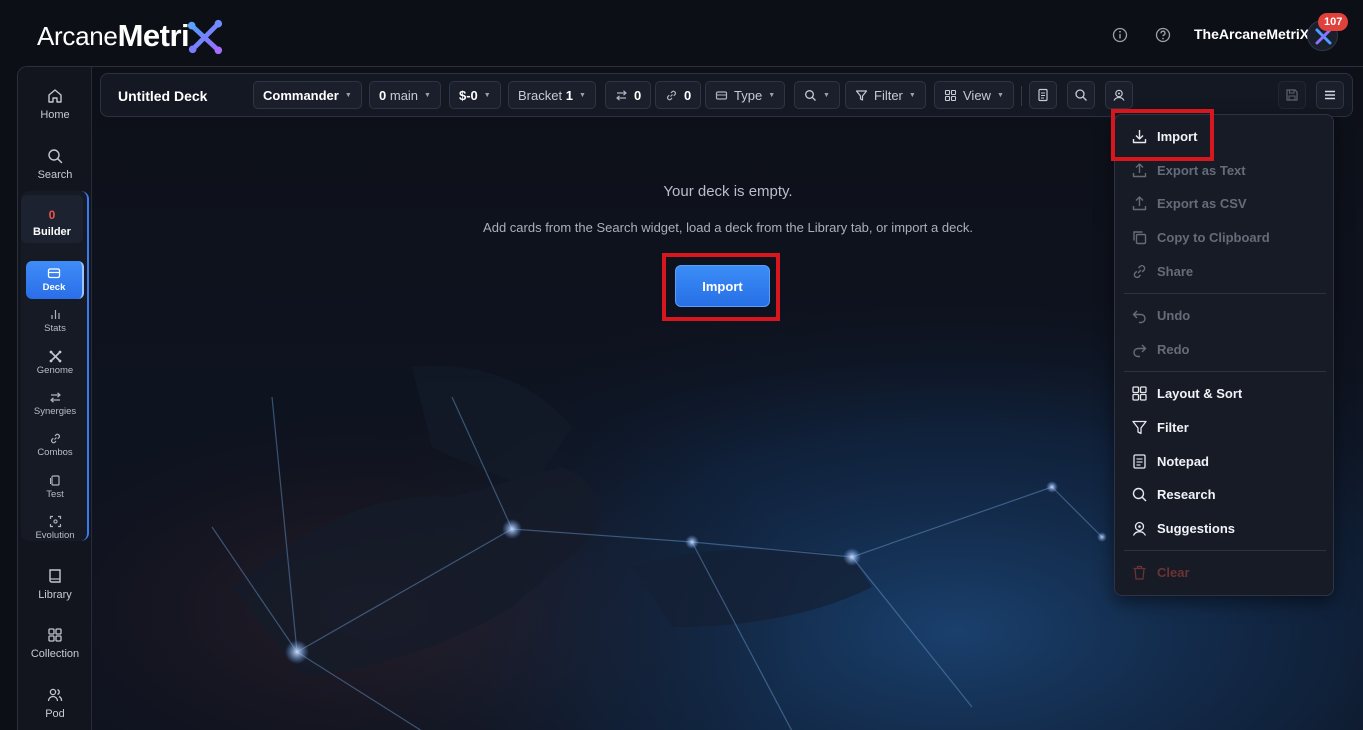 This screenshot has height=730, width=1363. What do you see at coordinates (745, 95) in the screenshot?
I see `type-dropdown: Type ▼` at bounding box center [745, 95].